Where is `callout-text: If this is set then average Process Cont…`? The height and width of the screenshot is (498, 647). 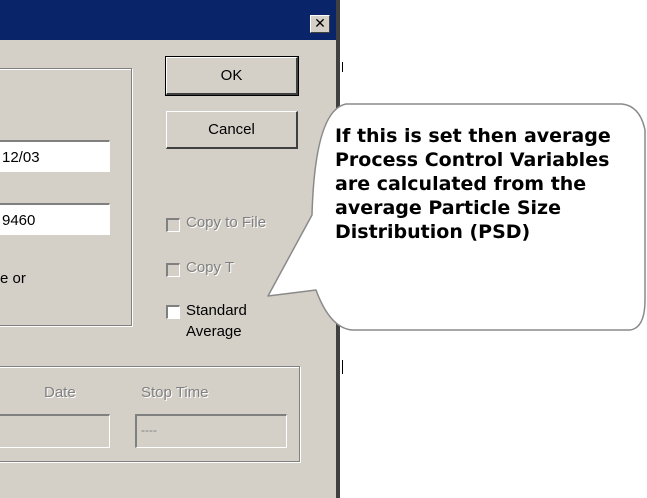 callout-text: If this is set then average Process Cont… is located at coordinates (473, 184).